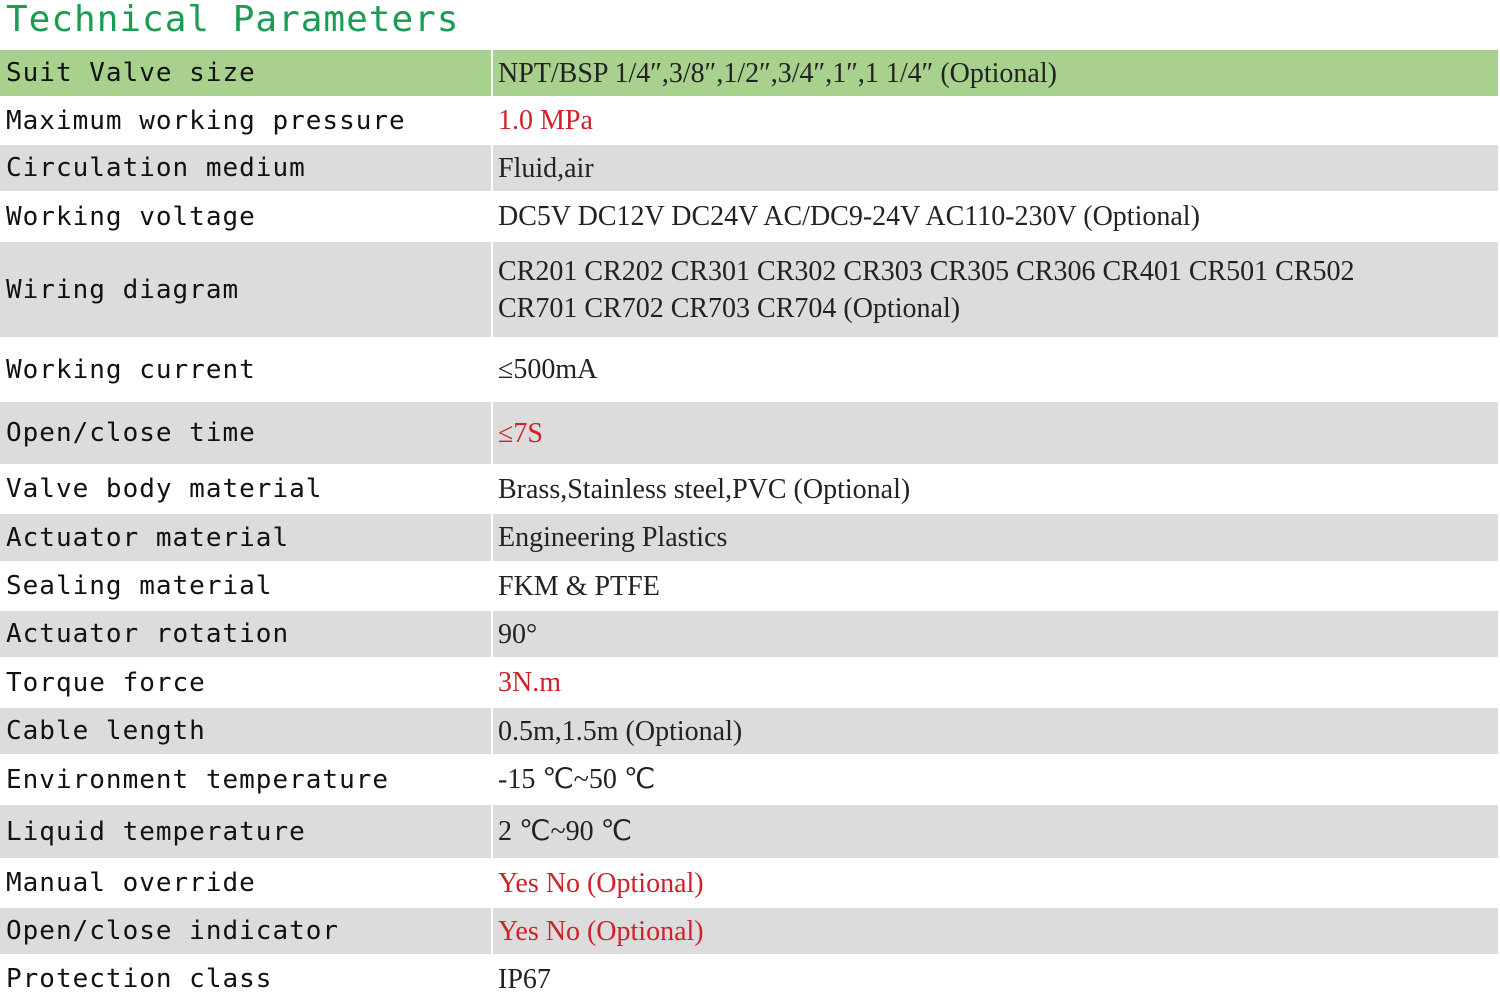 This screenshot has width=1500, height=1008. Describe the element at coordinates (246, 289) in the screenshot. I see `param-label: Wiring diagram` at that location.